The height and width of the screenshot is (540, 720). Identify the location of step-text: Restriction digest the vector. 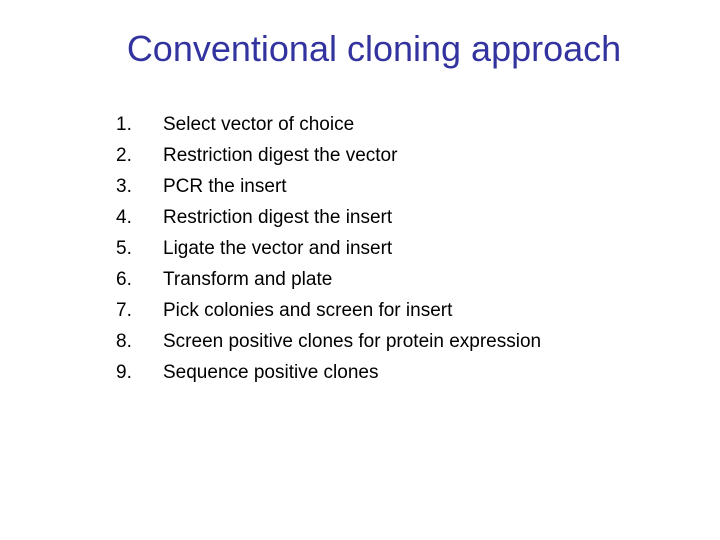
(280, 155).